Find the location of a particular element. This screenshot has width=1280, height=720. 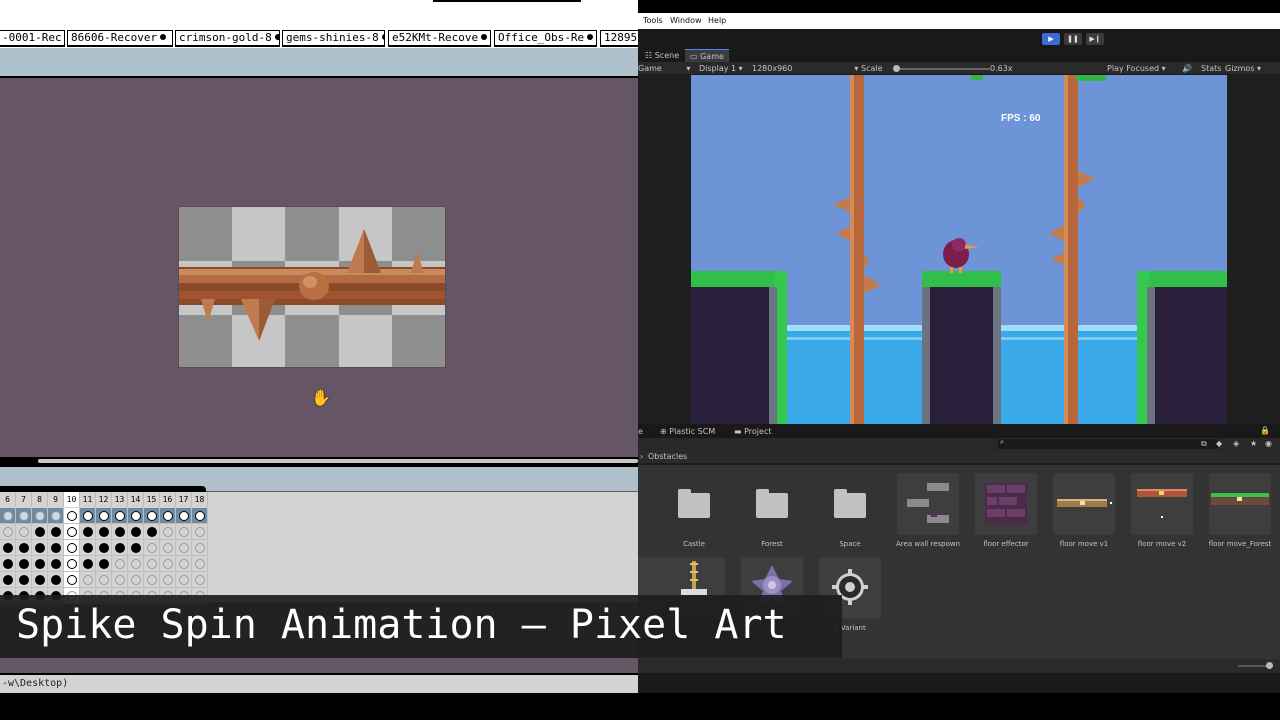

breadcrumb-item: Obstacles is located at coordinates (667, 456).